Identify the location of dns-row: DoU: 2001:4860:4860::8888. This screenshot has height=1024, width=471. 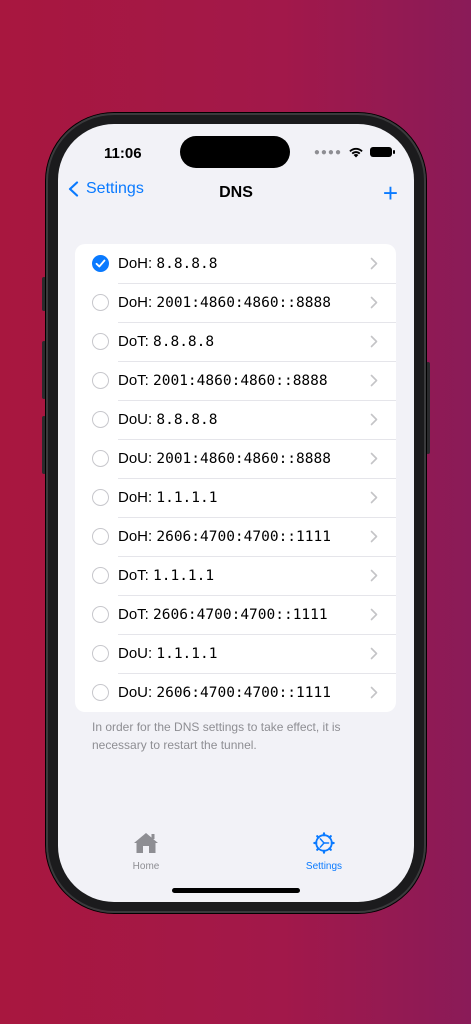
(235, 458).